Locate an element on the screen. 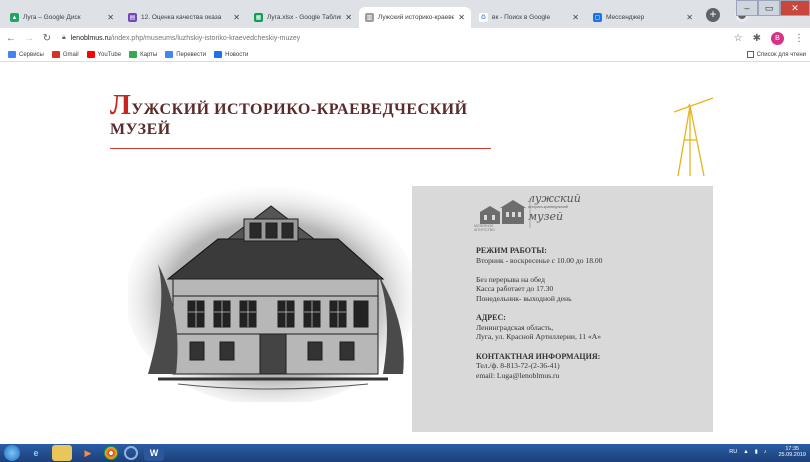 The image size is (810, 462). hours-heading: РЕЖИМ РАБОТЫ: is located at coordinates (511, 250).